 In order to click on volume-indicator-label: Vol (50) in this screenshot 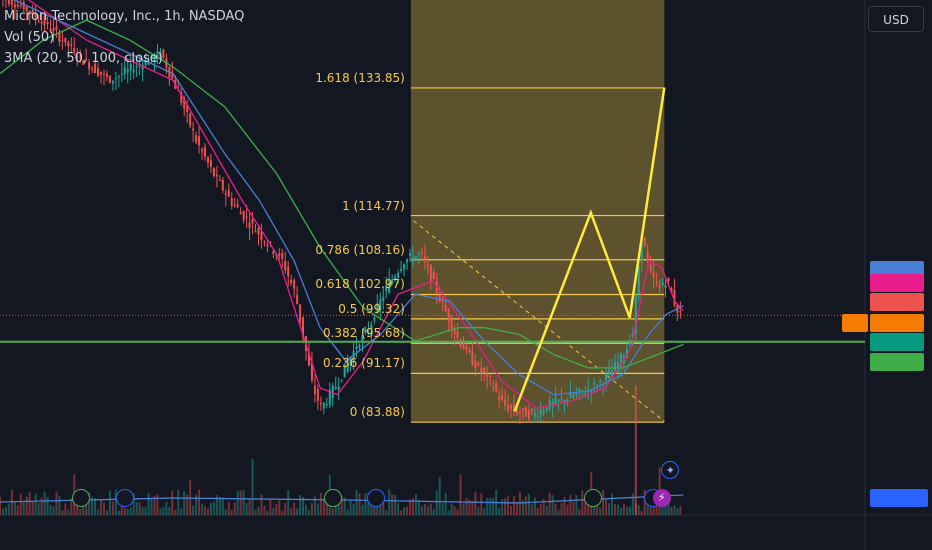, I will do `click(124, 37)`.